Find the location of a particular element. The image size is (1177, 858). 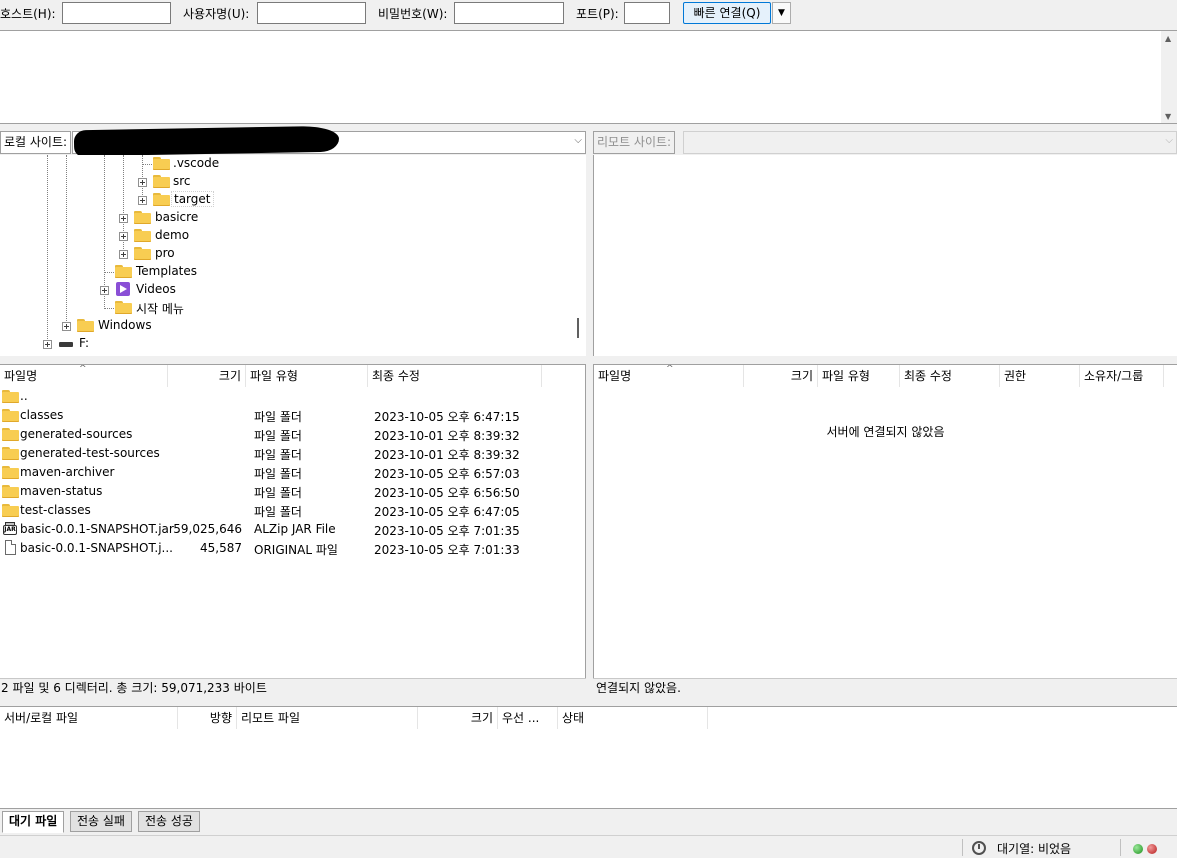

file-size: 59,025,646 is located at coordinates (207, 529).